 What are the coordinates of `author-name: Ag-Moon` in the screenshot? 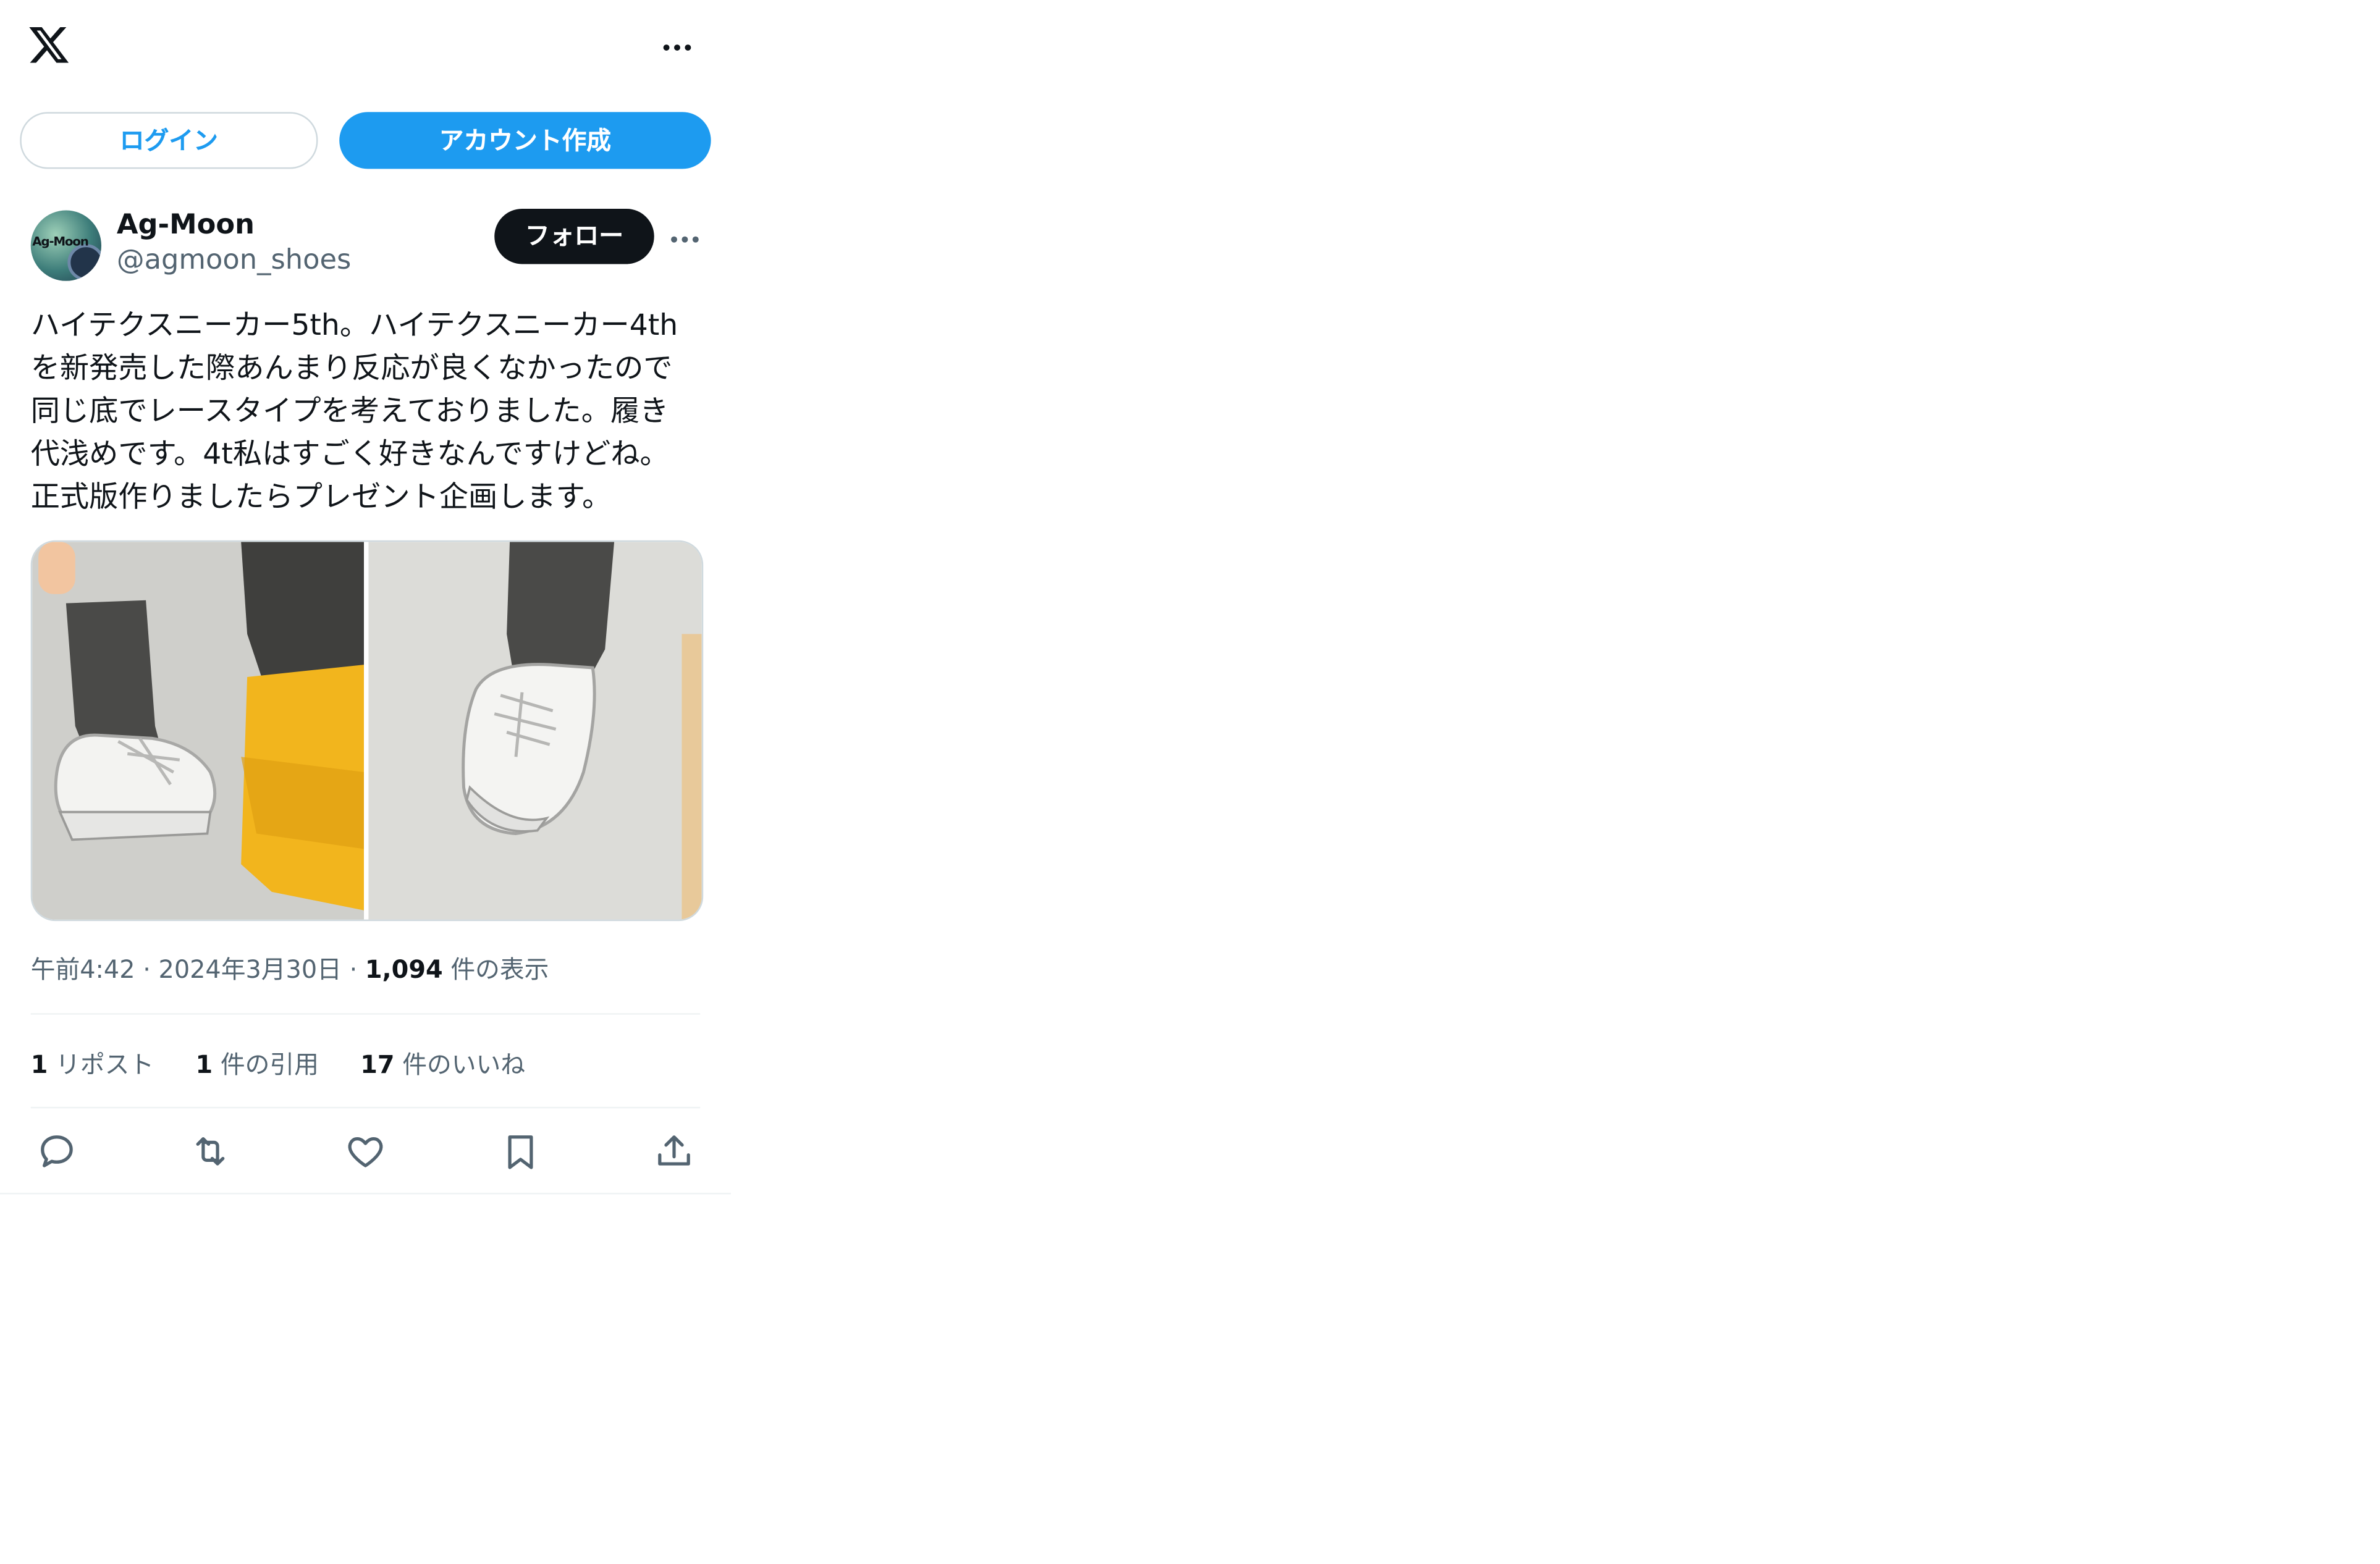 It's located at (186, 225).